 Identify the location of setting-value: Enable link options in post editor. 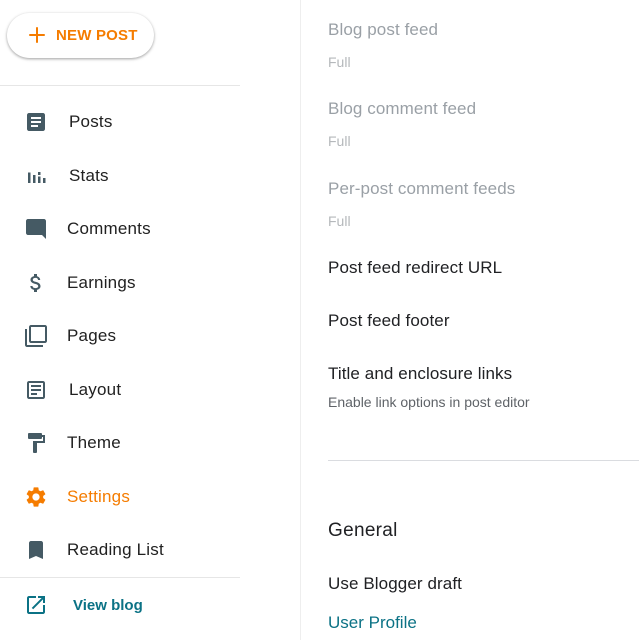
(429, 402).